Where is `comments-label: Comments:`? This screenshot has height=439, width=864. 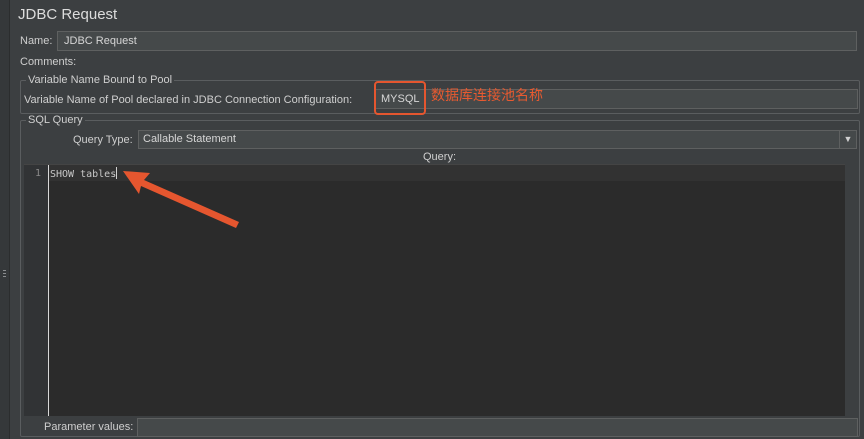 comments-label: Comments: is located at coordinates (48, 62).